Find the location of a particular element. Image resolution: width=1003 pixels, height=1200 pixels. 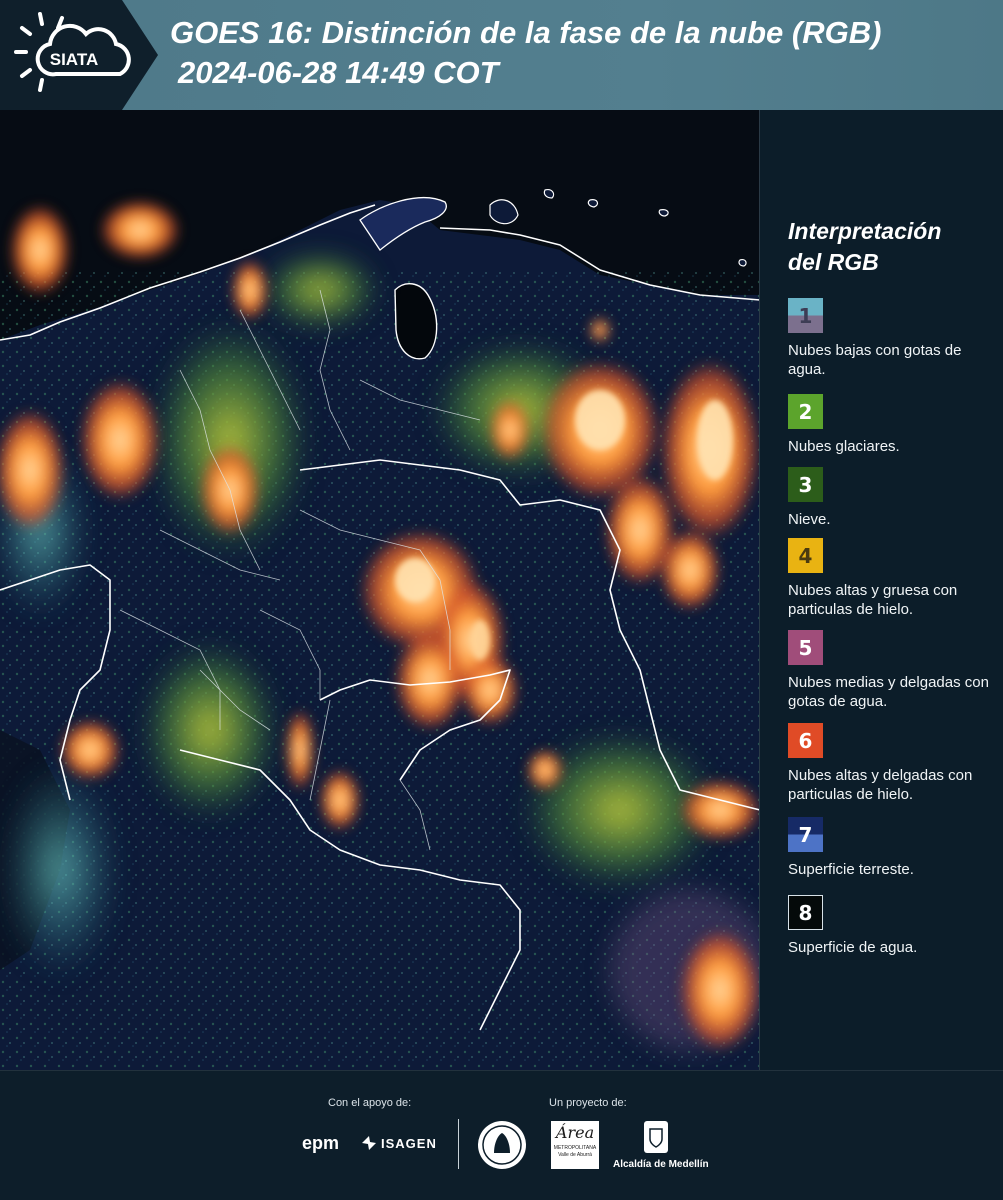

legend-number-2: 2 is located at coordinates (805, 411).